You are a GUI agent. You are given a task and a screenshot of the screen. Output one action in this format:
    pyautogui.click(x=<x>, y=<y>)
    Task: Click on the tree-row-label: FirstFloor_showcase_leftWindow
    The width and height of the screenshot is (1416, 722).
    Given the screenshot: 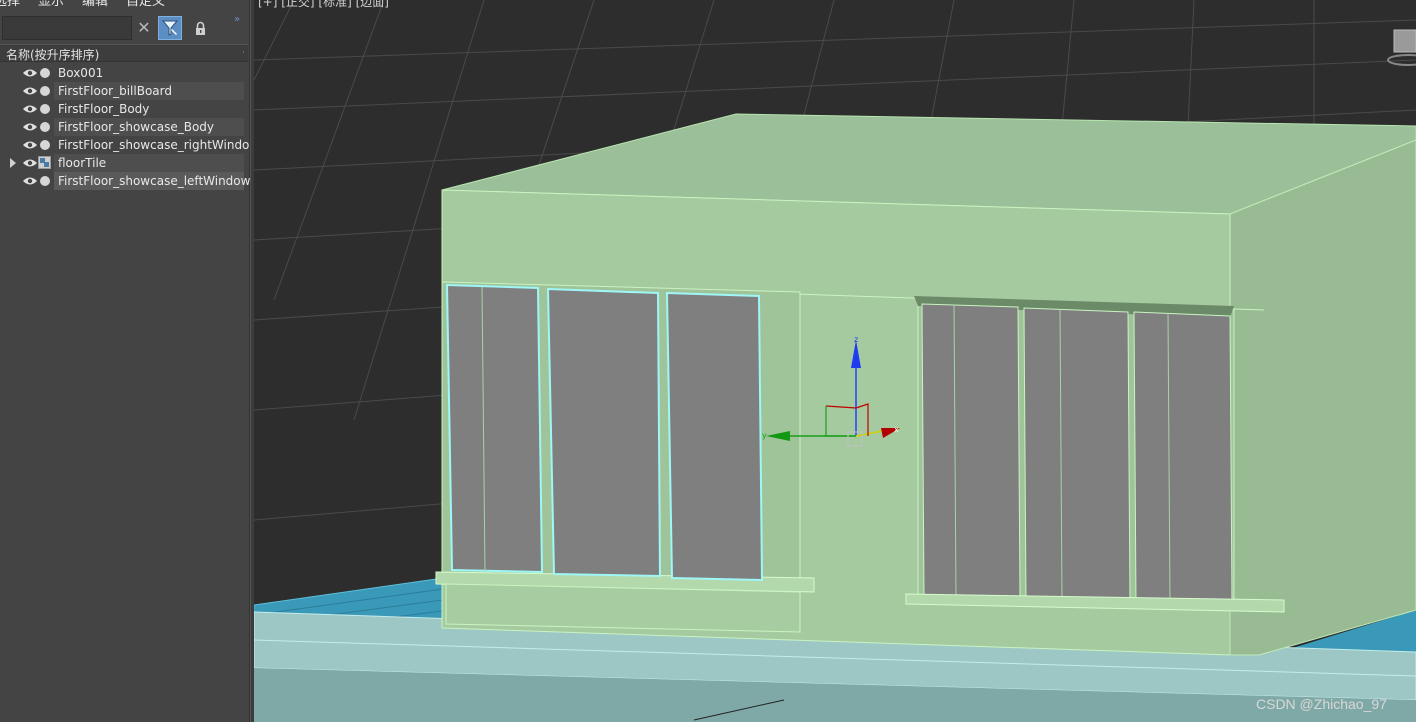 What is the action you would take?
    pyautogui.click(x=152, y=181)
    